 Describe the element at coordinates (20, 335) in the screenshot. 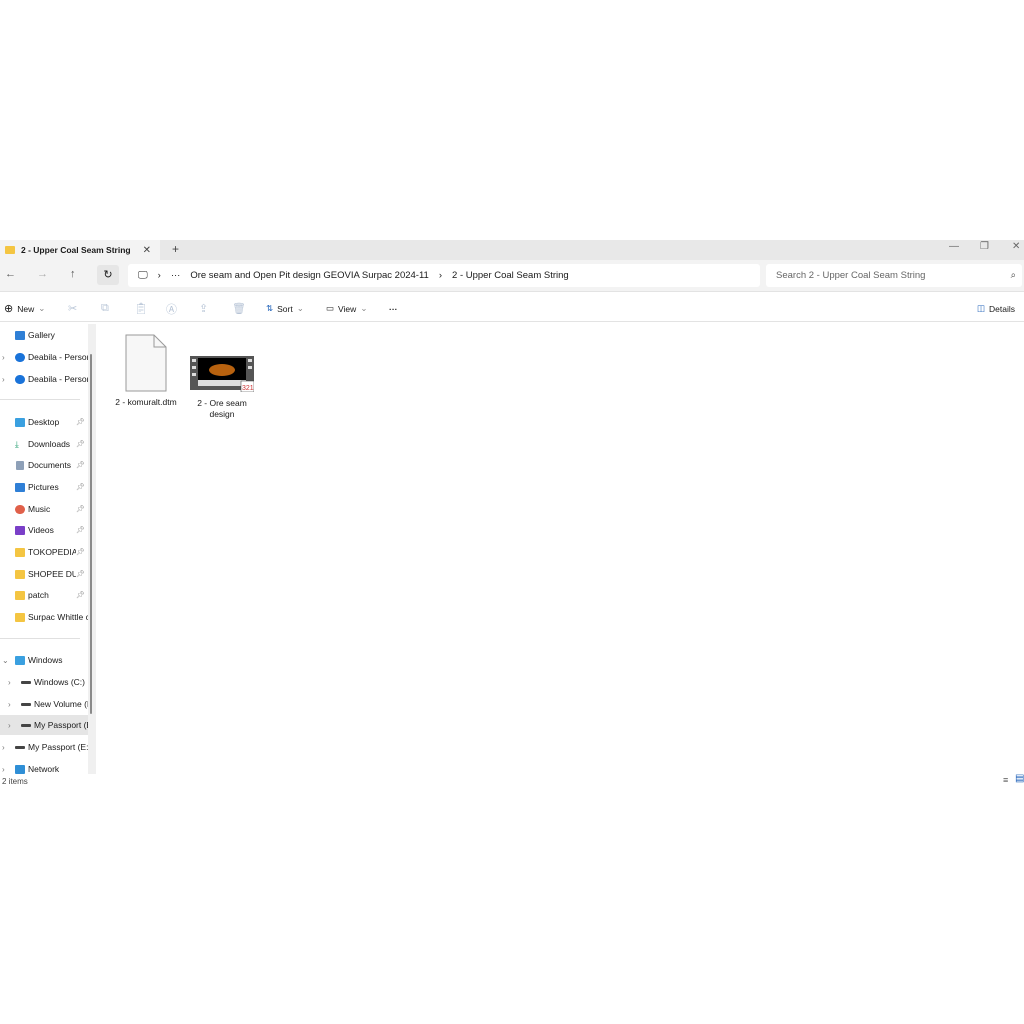

I see `gallery-icon` at that location.